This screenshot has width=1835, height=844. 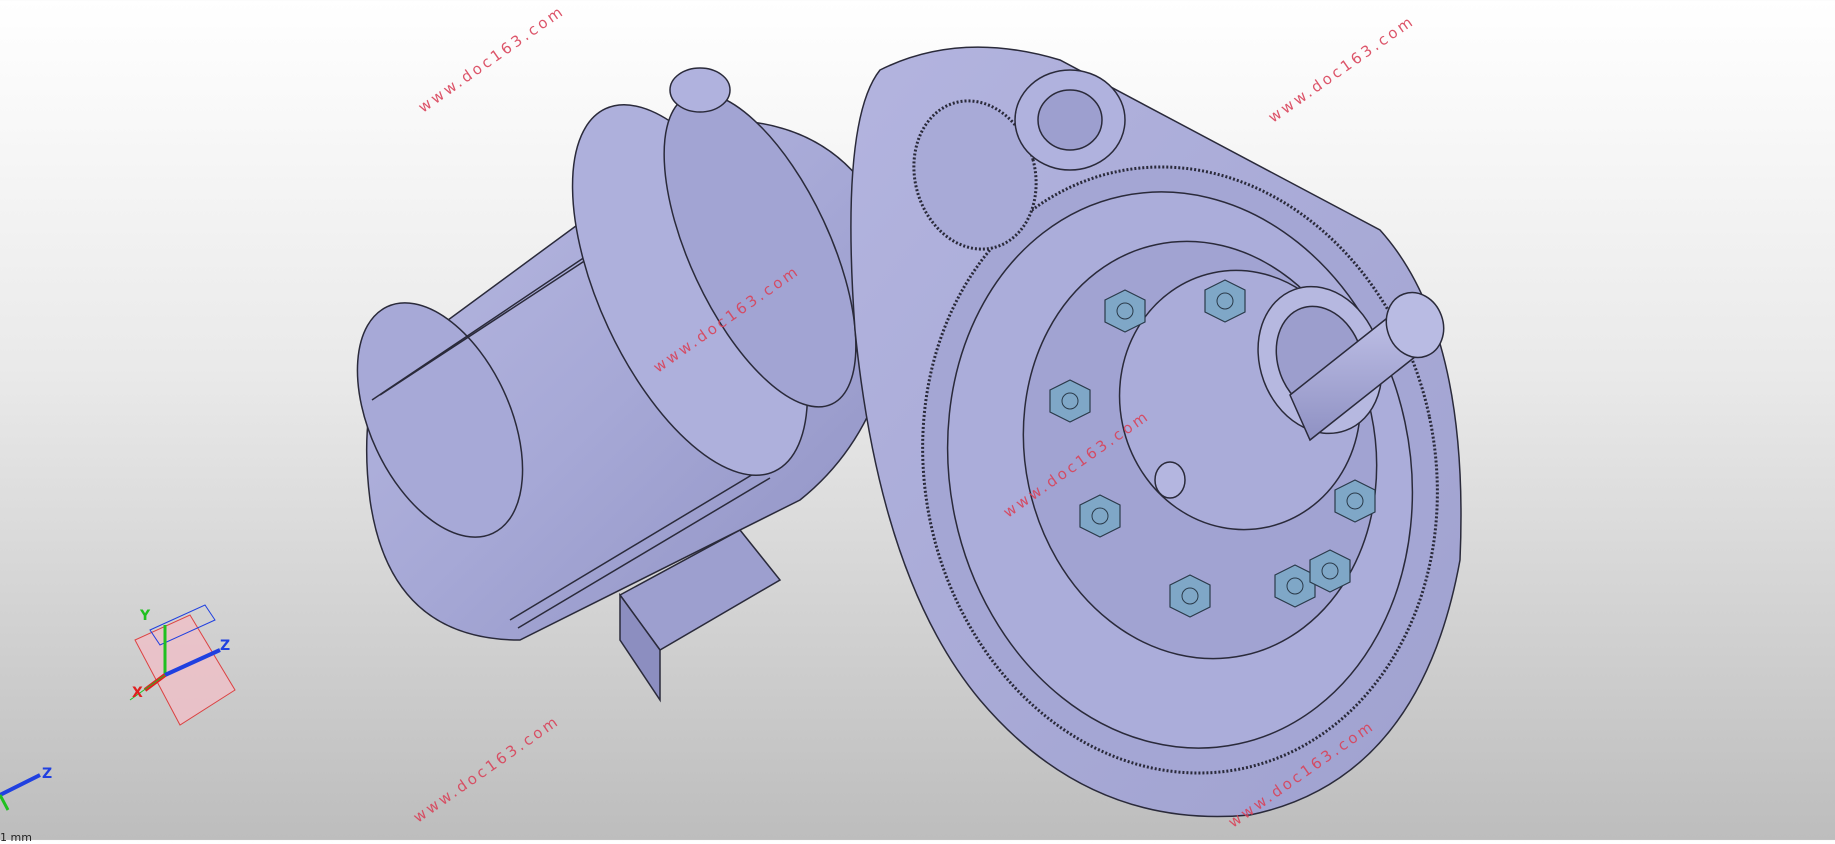 I want to click on triad-y-label: Y, so click(x=145, y=616).